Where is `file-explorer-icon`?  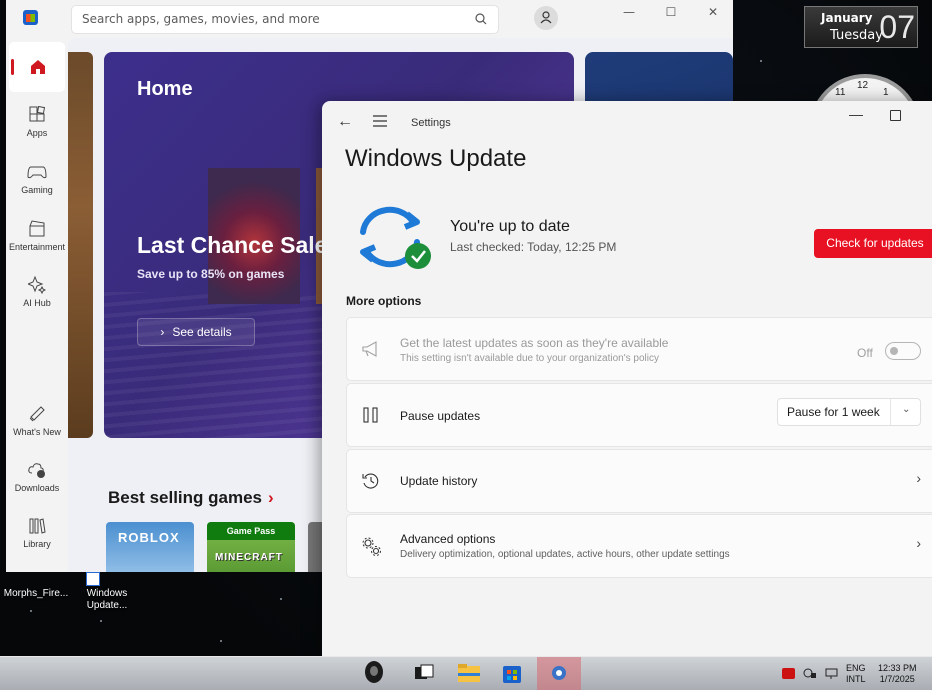 file-explorer-icon is located at coordinates (469, 673).